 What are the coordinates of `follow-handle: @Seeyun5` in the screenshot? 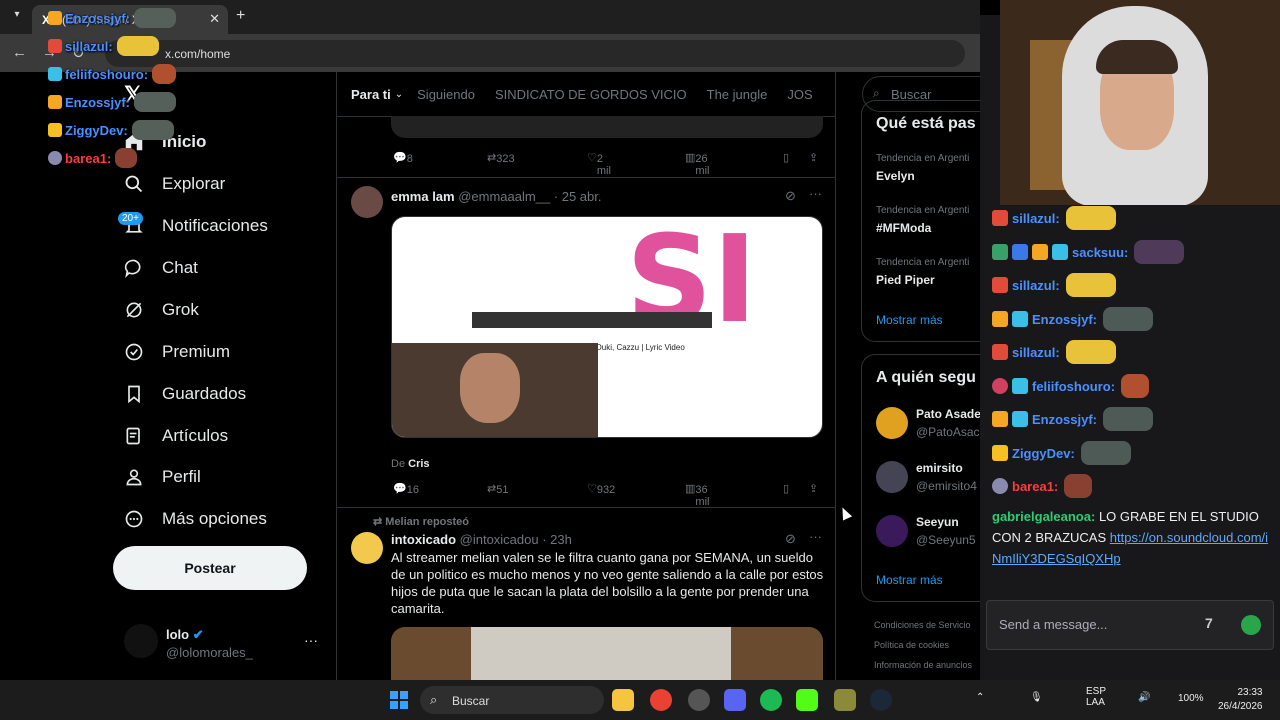 It's located at (946, 540).